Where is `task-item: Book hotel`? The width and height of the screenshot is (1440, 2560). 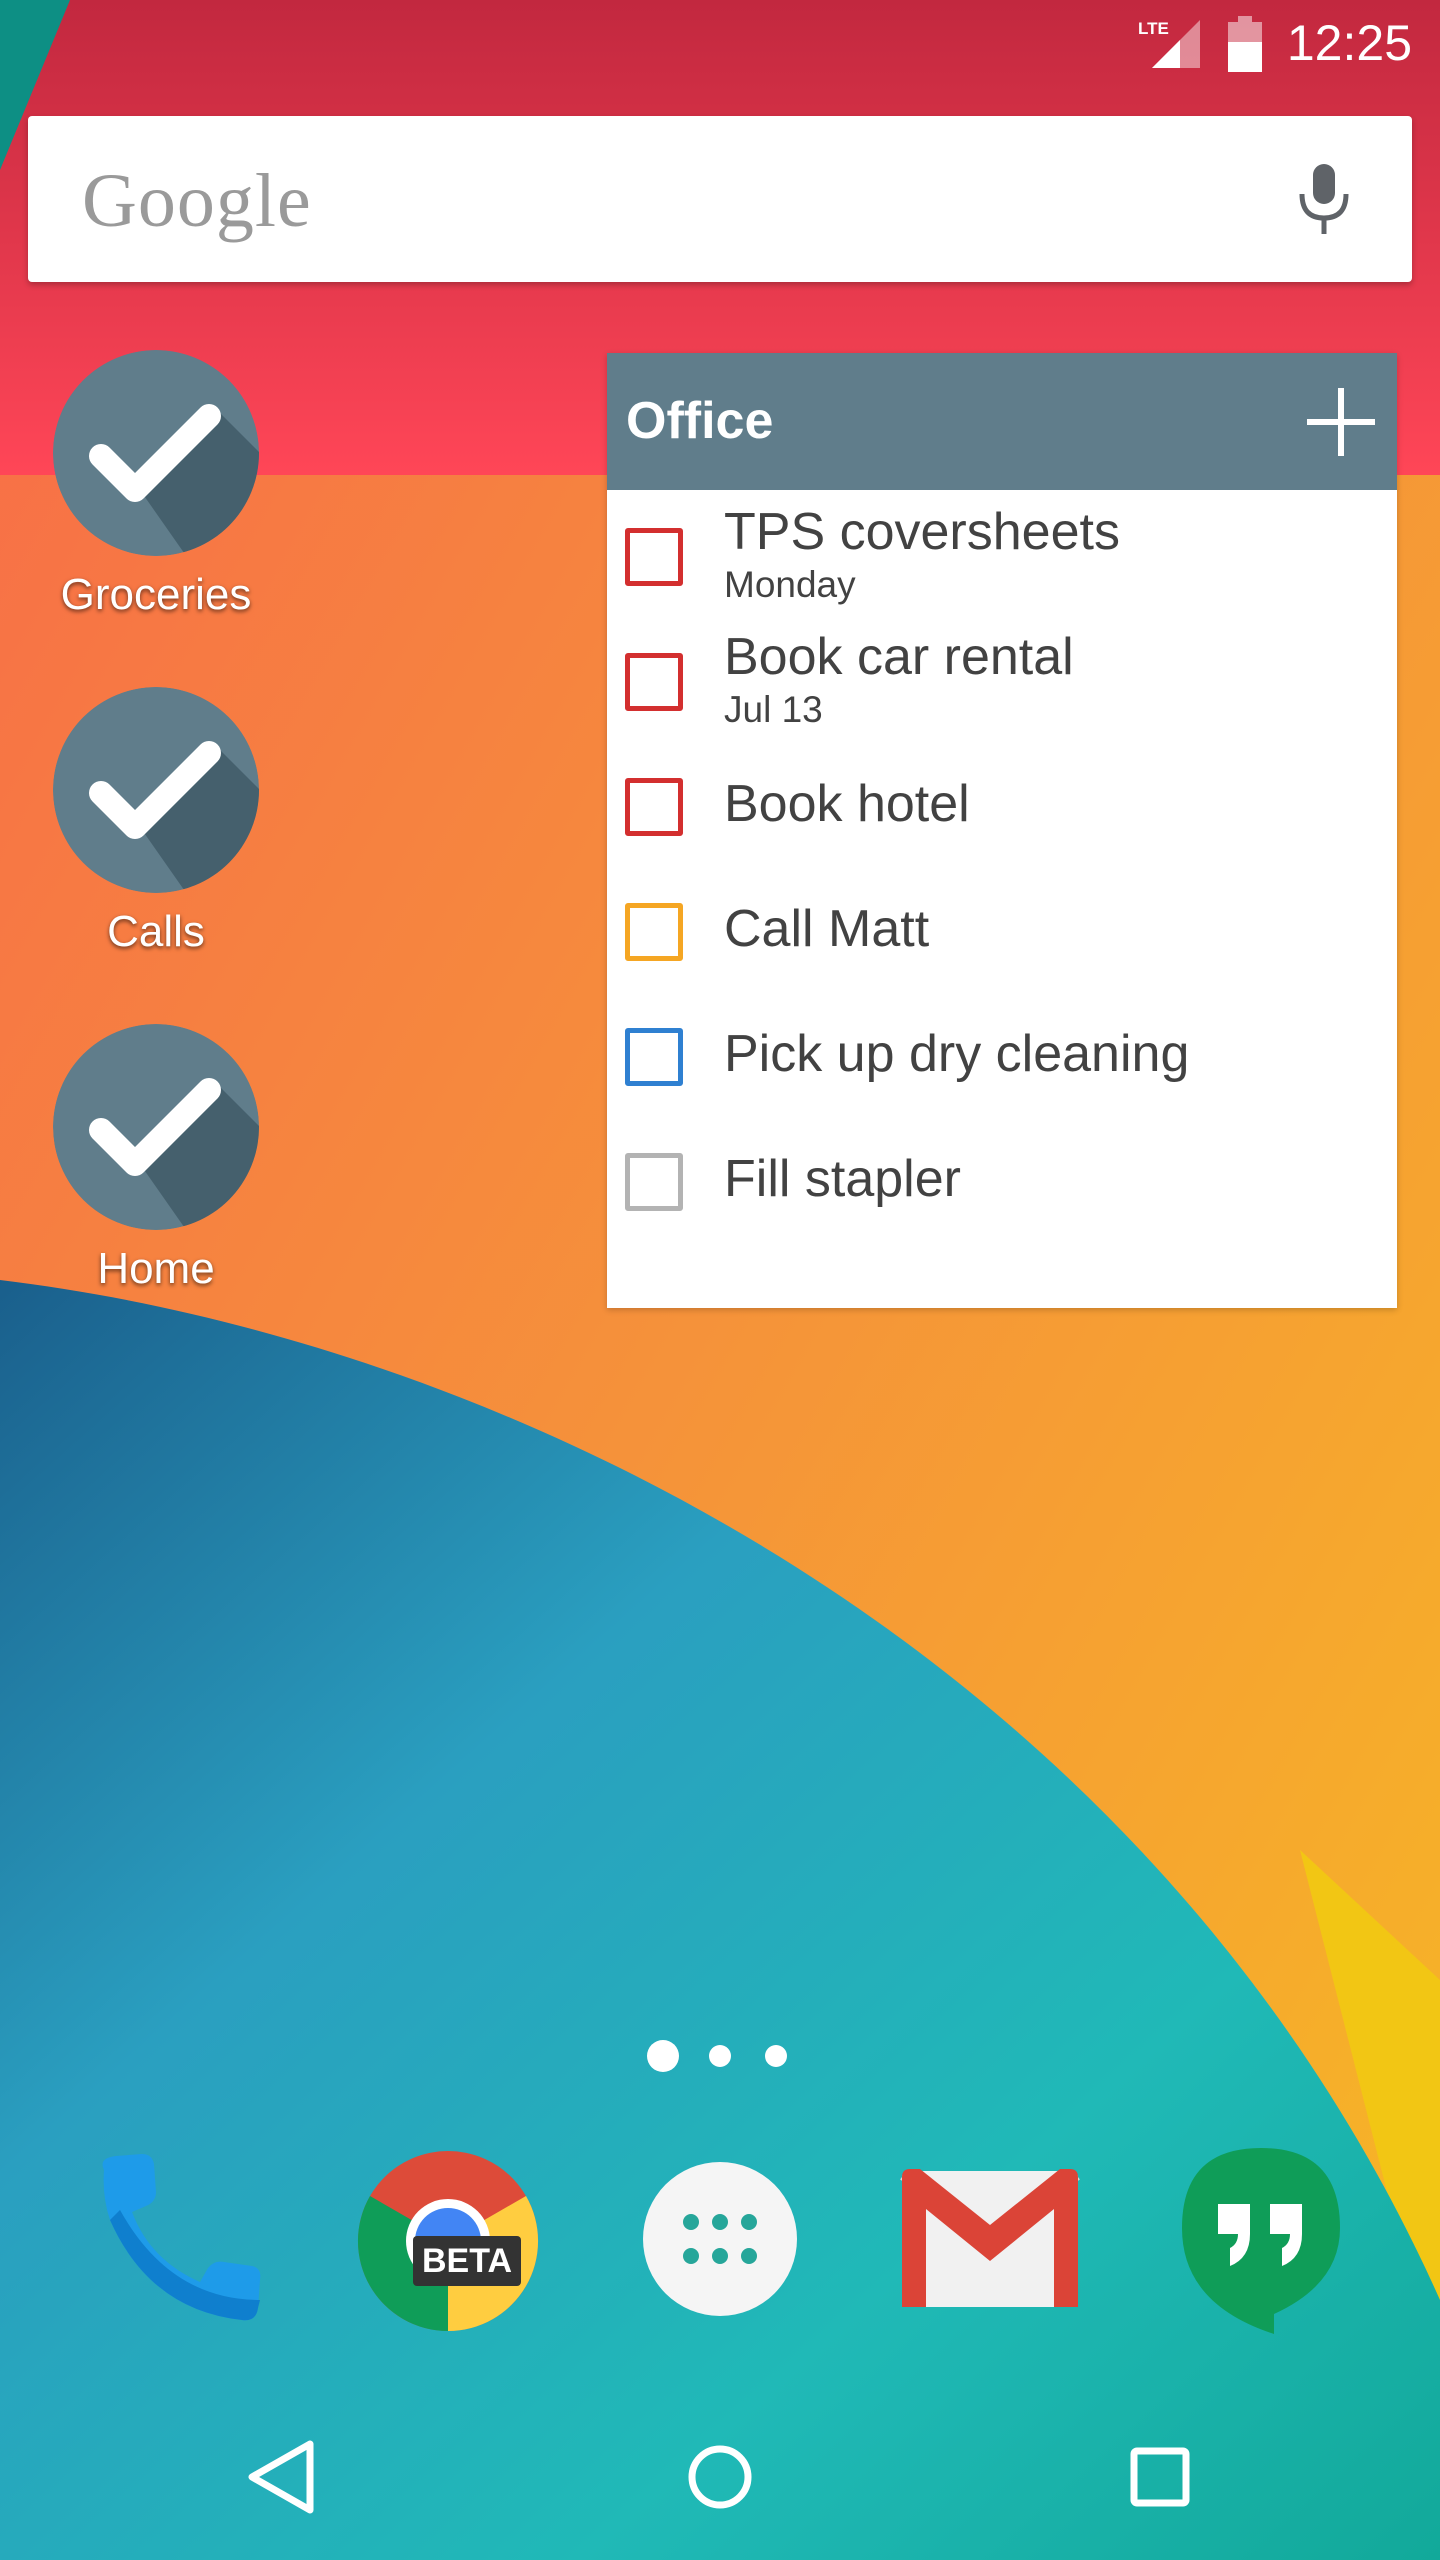 task-item: Book hotel is located at coordinates (1002, 808).